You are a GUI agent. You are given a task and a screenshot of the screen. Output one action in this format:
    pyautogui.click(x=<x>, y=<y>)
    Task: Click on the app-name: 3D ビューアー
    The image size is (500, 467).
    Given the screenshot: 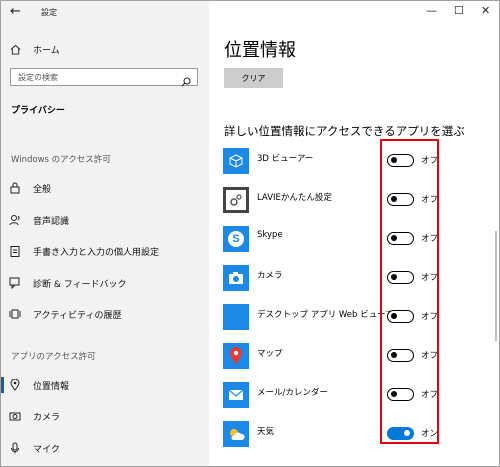 What is the action you would take?
    pyautogui.click(x=285, y=159)
    